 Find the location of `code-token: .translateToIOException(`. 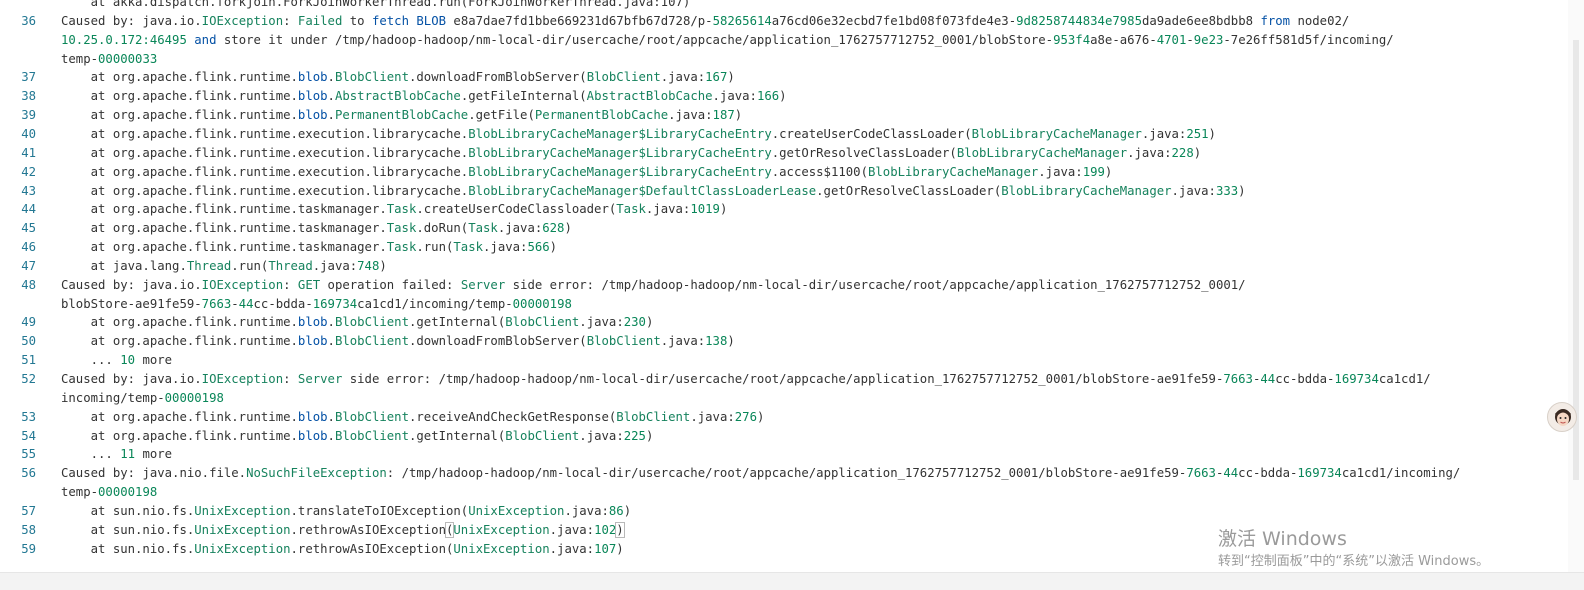

code-token: .translateToIOException( is located at coordinates (379, 510).